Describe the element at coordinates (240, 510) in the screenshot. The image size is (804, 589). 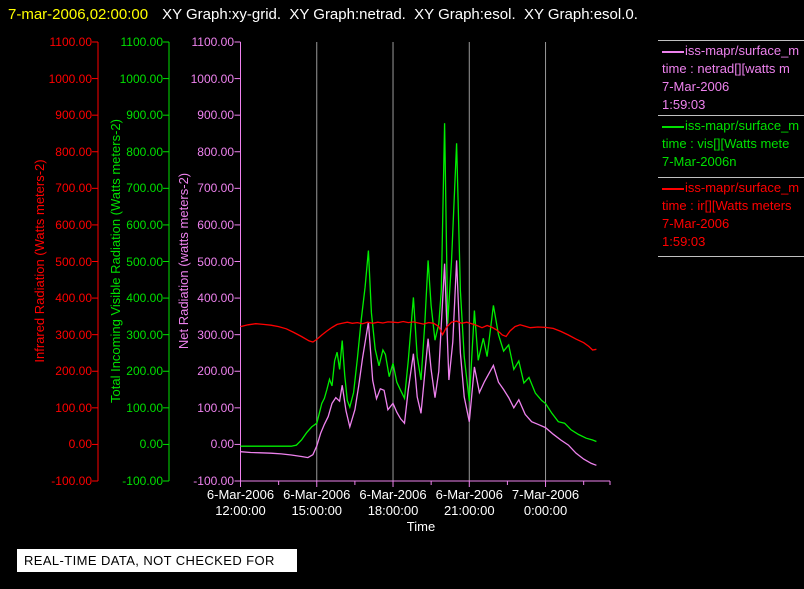
I see `x-tick-time: 12:00:00` at that location.